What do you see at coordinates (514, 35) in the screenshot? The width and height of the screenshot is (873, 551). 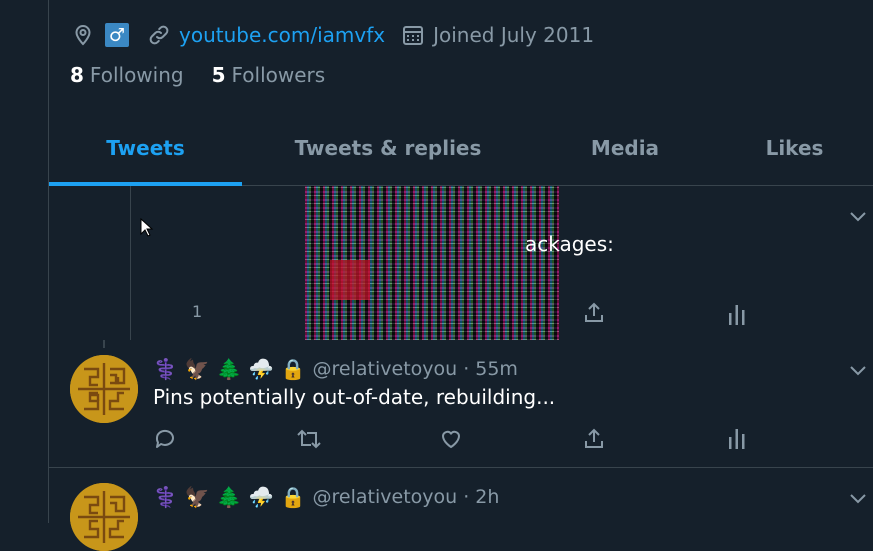 I see `joined-date: Joined July 2011` at bounding box center [514, 35].